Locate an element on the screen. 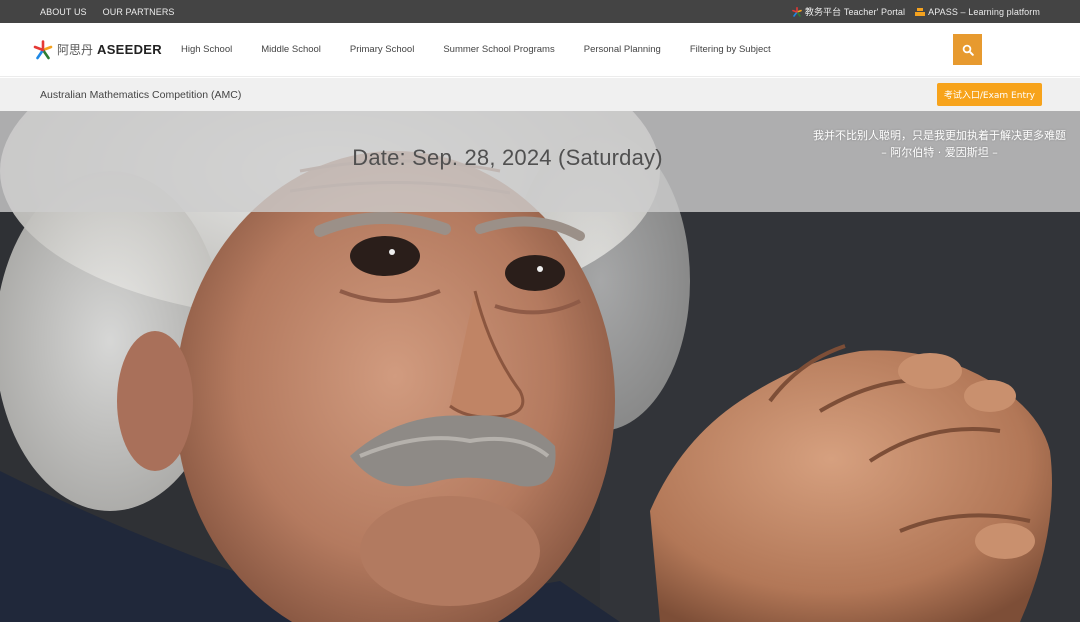  nav-item-filter-subject: Filtering by Subject is located at coordinates (730, 49).